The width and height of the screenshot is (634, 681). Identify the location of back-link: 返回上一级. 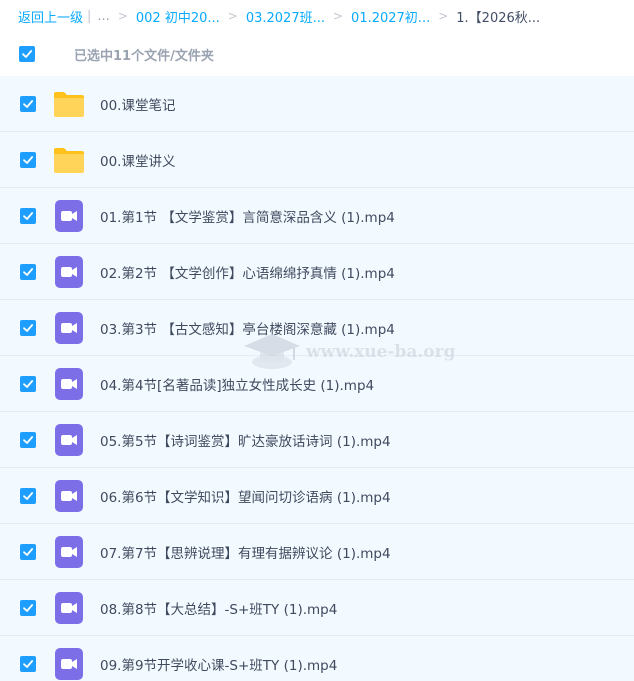
(50, 16).